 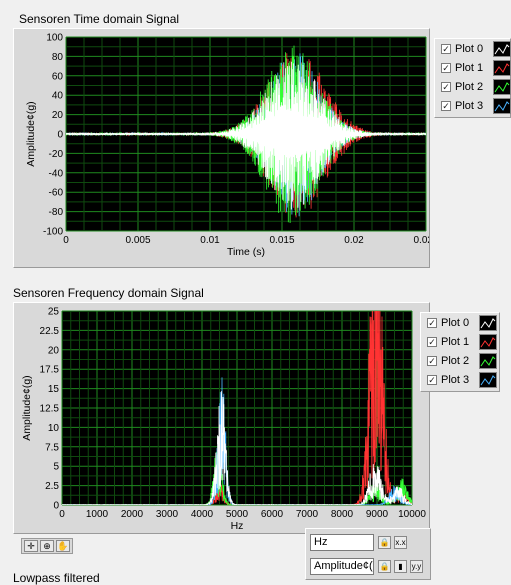 What do you see at coordinates (412, 514) in the screenshot?
I see `x-tick-label: 10000` at bounding box center [412, 514].